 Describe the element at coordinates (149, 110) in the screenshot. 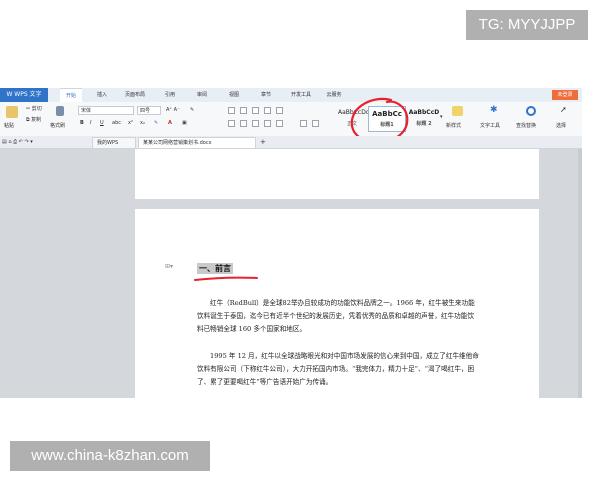

I see `font-size-select: 四号` at that location.